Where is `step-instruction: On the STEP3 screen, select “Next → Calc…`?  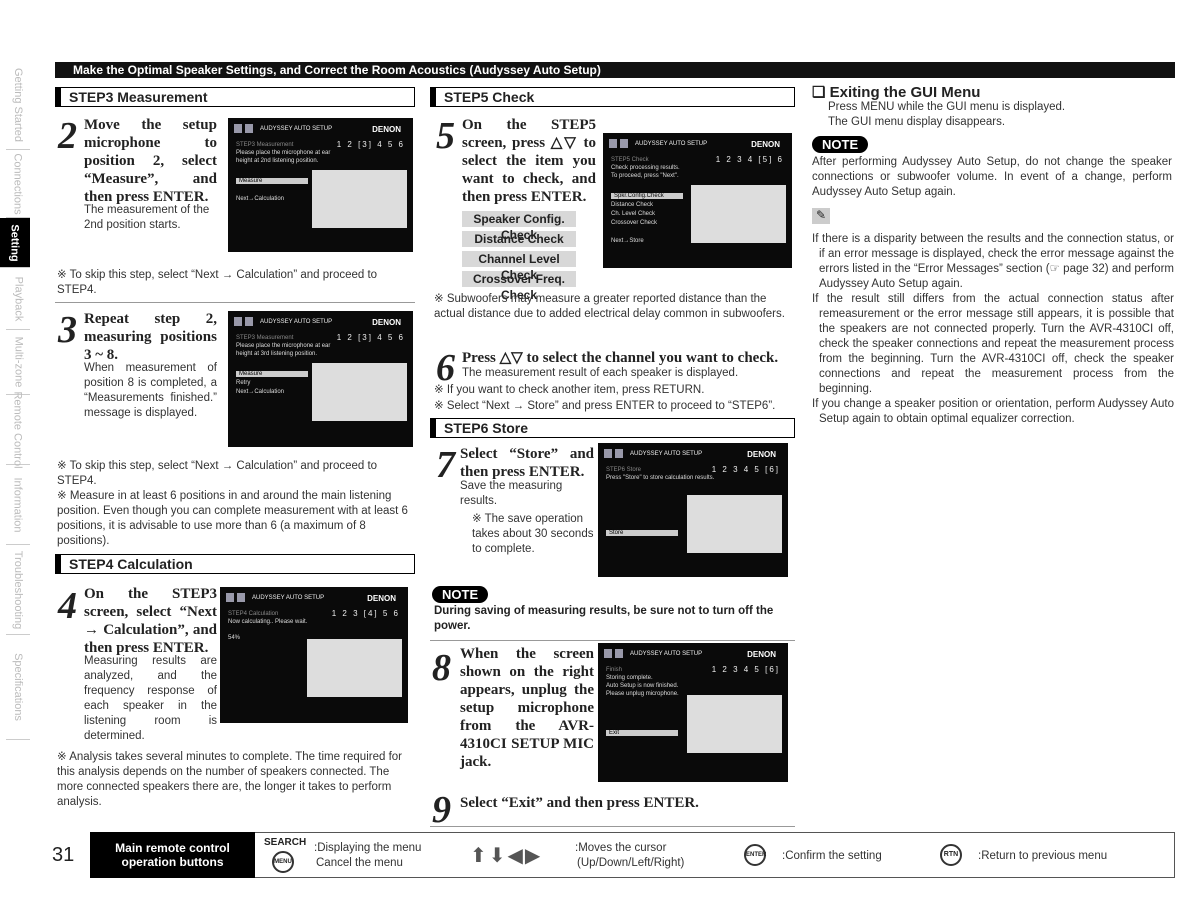 step-instruction: On the STEP3 screen, select “Next → Calc… is located at coordinates (150, 621).